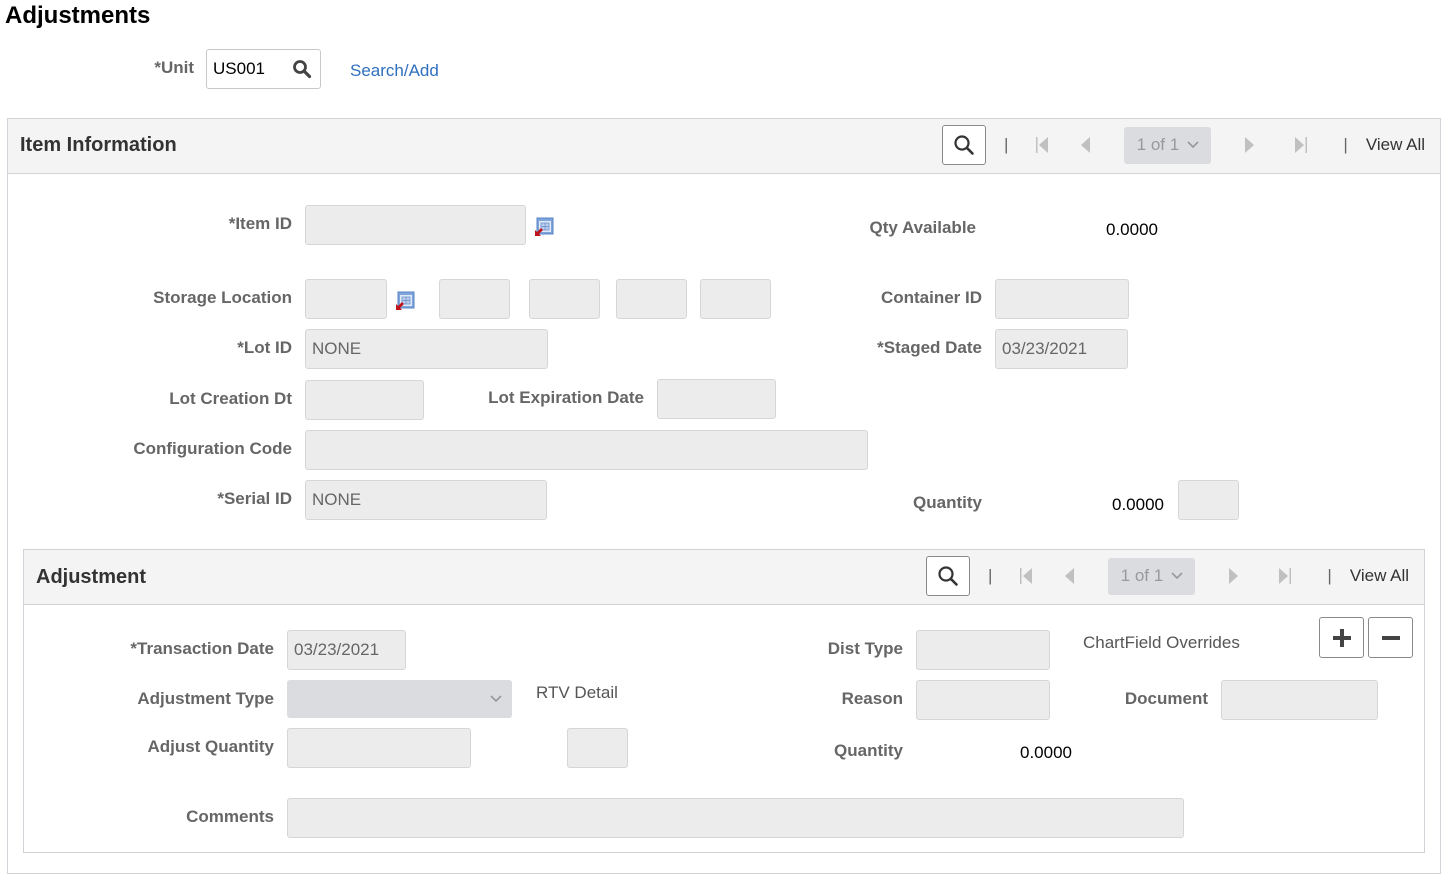 The image size is (1449, 881). Describe the element at coordinates (174, 67) in the screenshot. I see `unit-label: *Unit` at that location.